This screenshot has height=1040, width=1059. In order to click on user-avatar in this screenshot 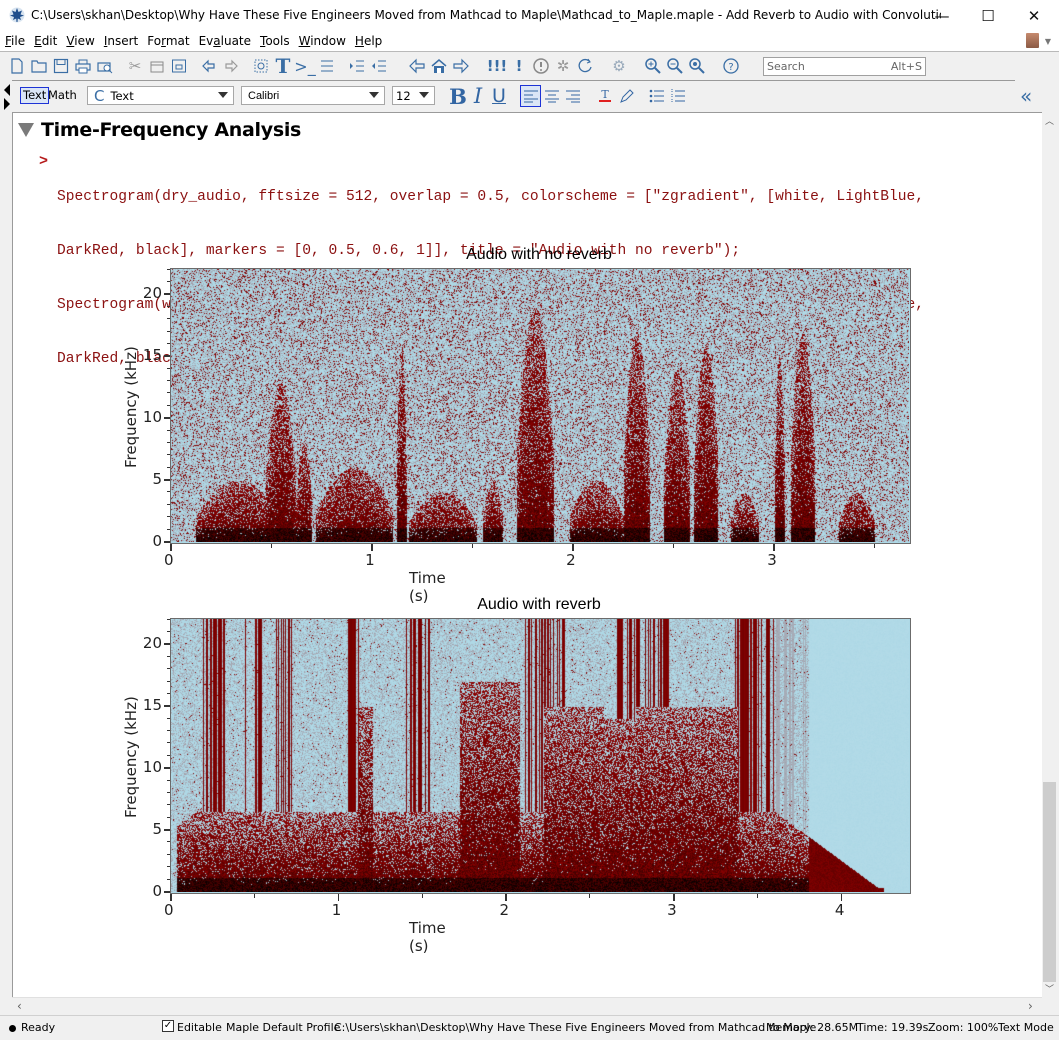, I will do `click(1032, 40)`.